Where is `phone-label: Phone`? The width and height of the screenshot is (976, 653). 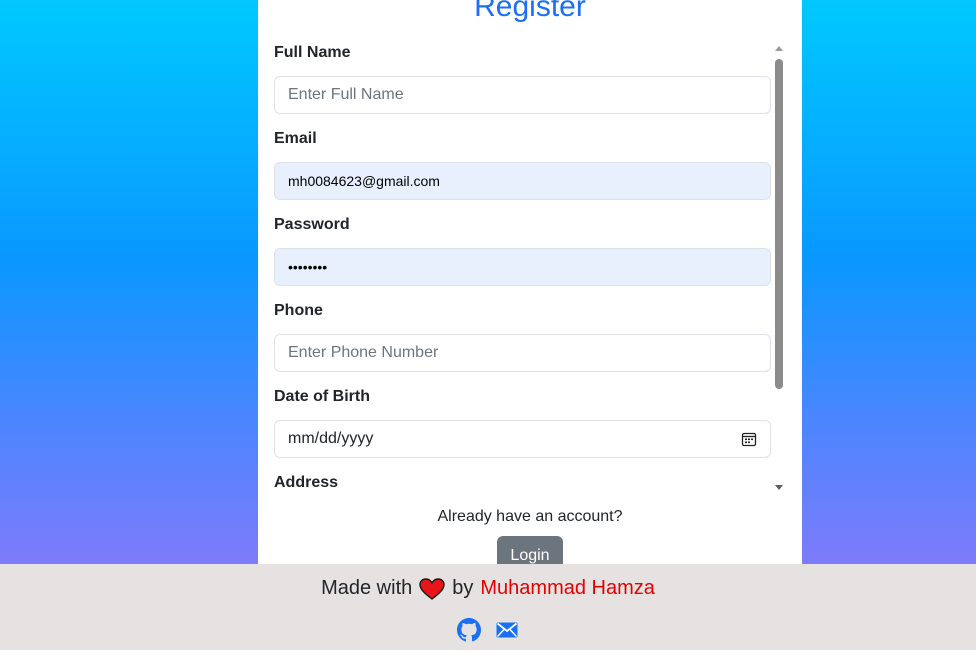 phone-label: Phone is located at coordinates (298, 310).